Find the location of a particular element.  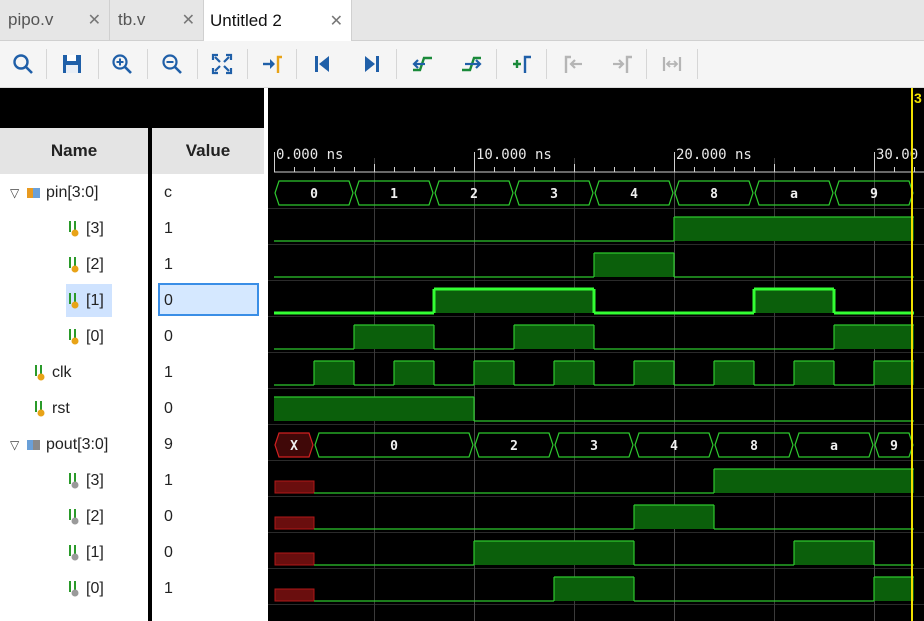

signal-row-pout-0: [0] is located at coordinates (86, 589).